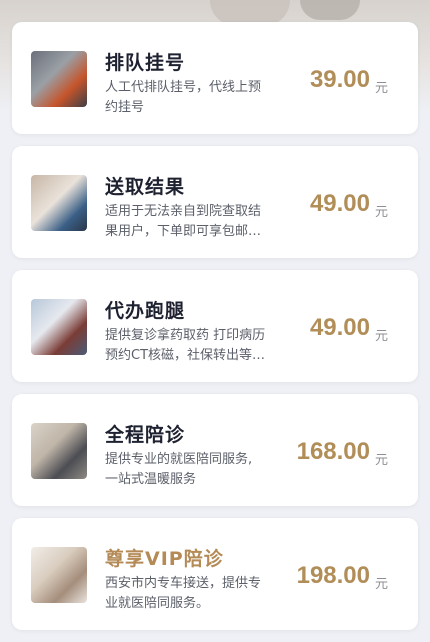  What do you see at coordinates (195, 594) in the screenshot?
I see `service-description: 西安市内专车接送，提供专 业就医陪同服务。` at bounding box center [195, 594].